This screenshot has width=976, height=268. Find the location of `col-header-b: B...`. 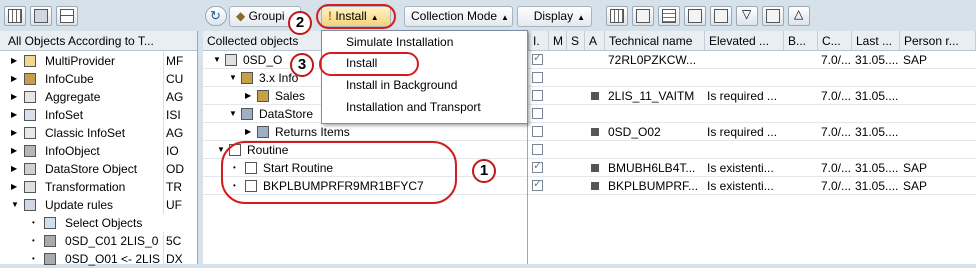

col-header-b: B... is located at coordinates (801, 41).